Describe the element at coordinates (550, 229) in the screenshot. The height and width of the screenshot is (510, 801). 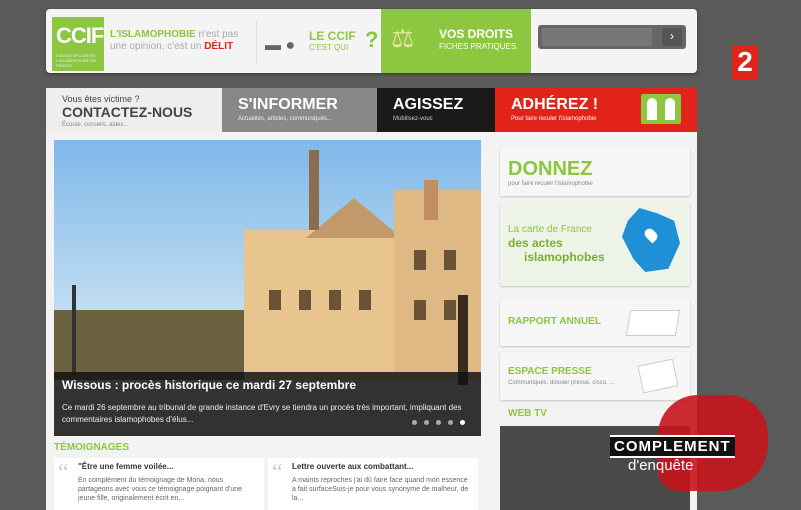
I see `carte-line1: La carte de France` at that location.